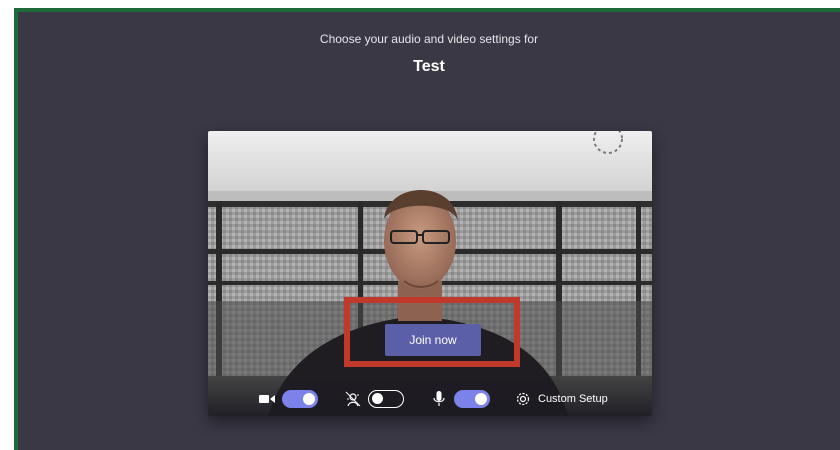 Image resolution: width=840 pixels, height=450 pixels. Describe the element at coordinates (439, 399) in the screenshot. I see `microphone-icon` at that location.